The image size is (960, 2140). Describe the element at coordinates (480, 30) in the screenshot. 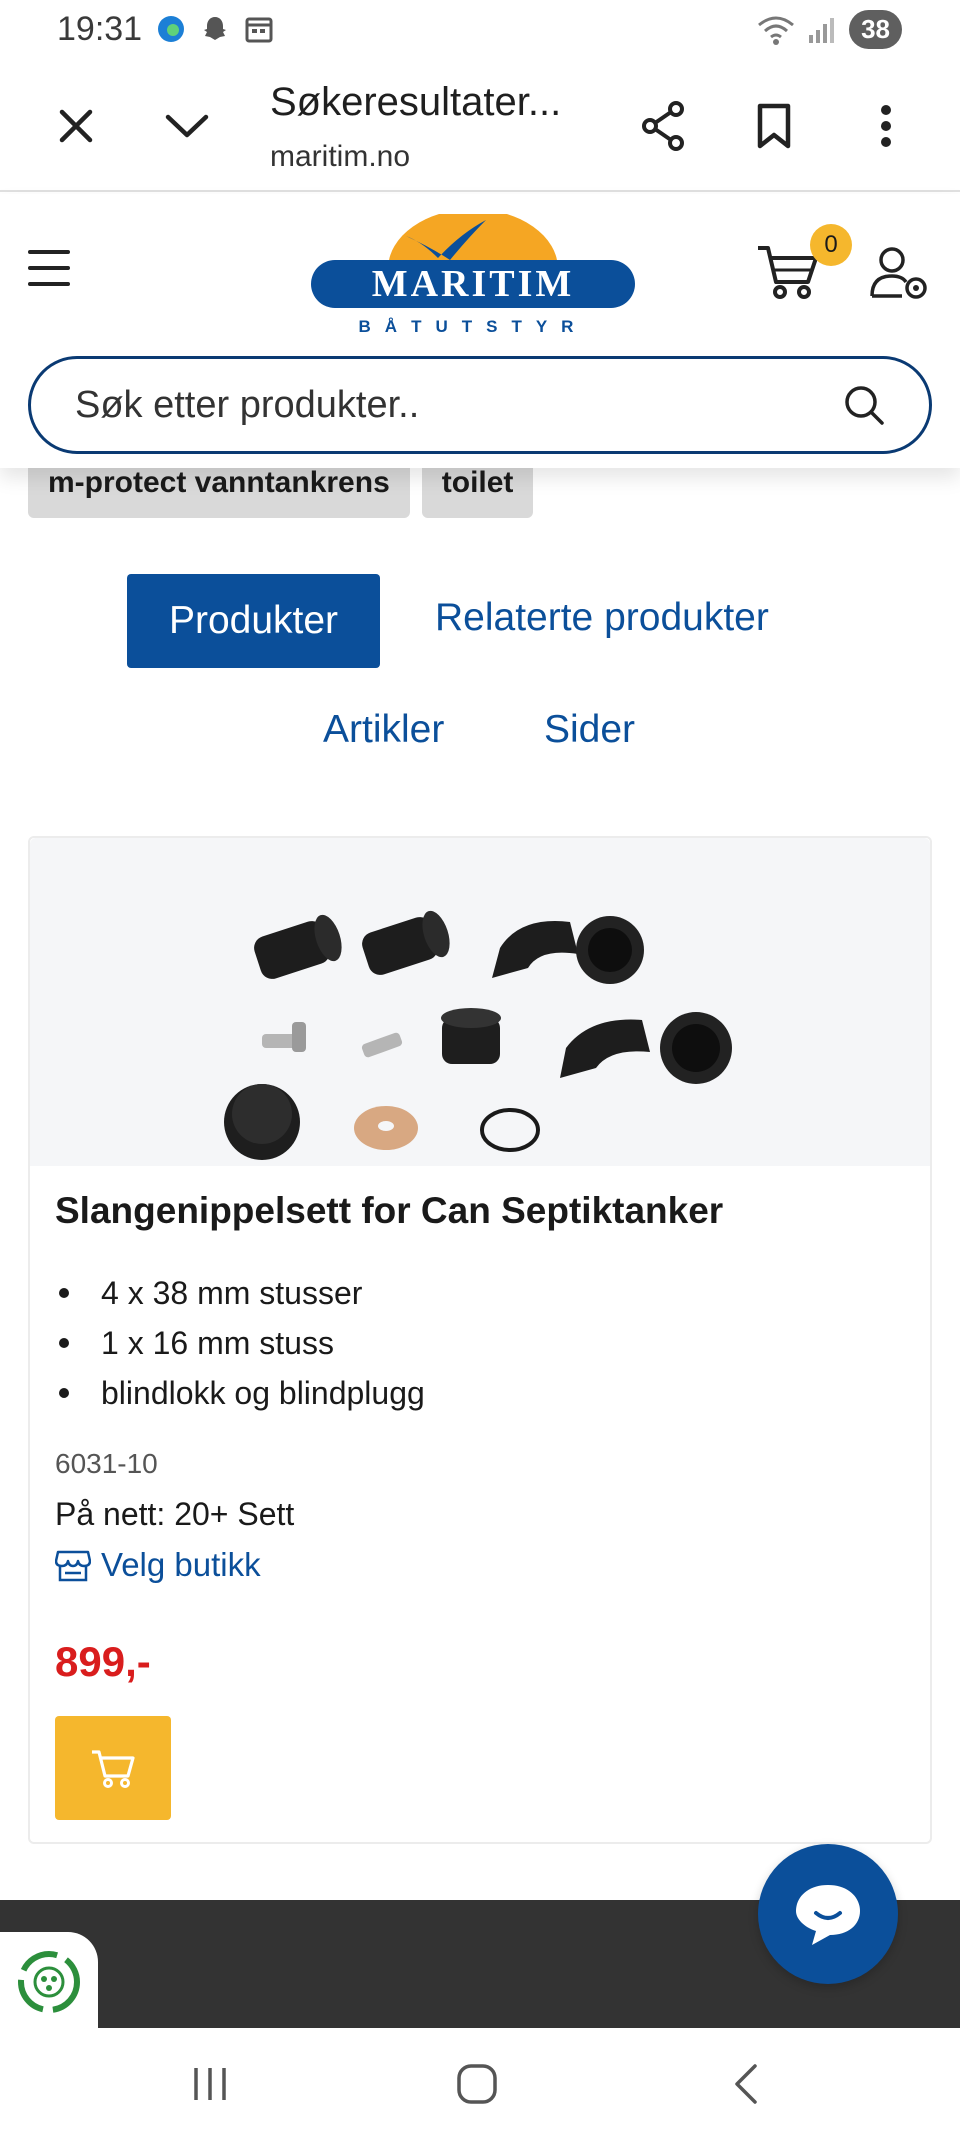

I see `status-bar: 19:31 38` at that location.